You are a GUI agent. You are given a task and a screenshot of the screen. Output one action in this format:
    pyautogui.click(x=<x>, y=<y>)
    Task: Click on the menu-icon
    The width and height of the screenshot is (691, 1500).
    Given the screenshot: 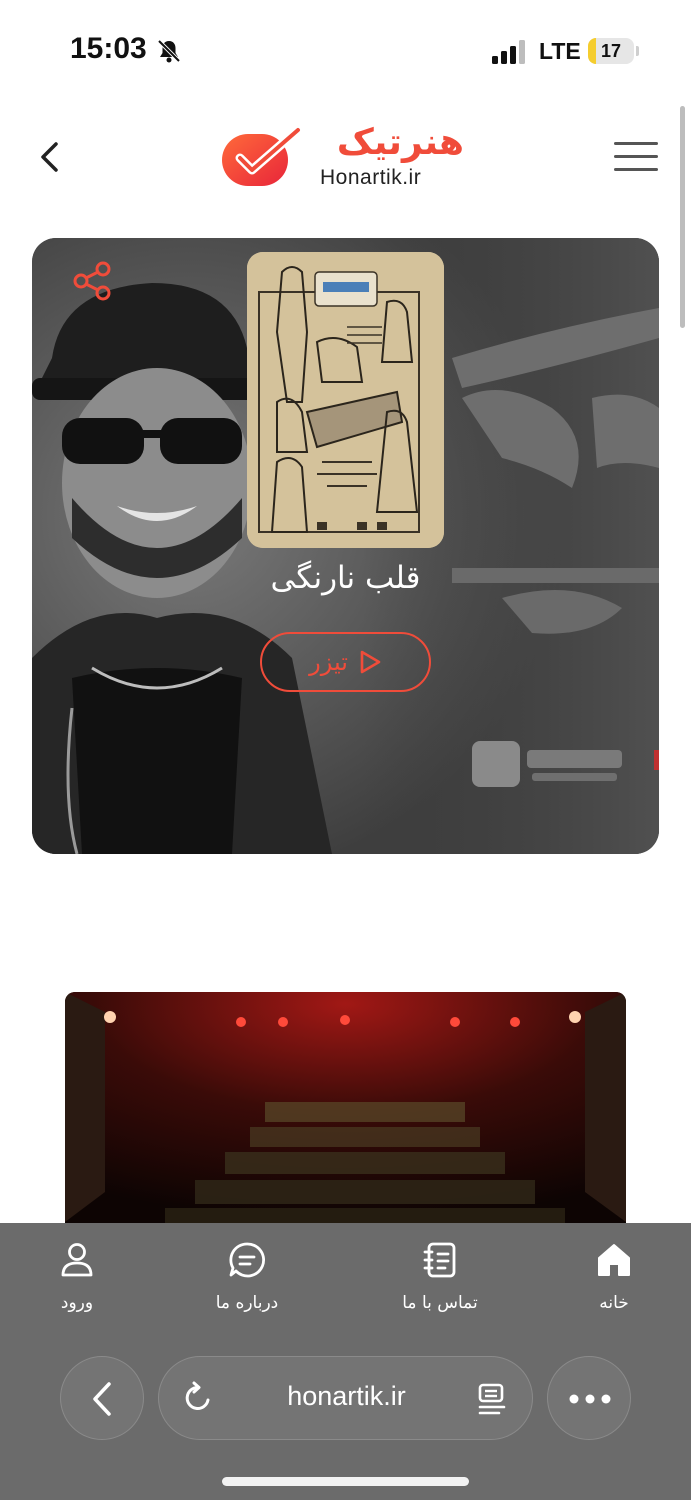 What is the action you would take?
    pyautogui.click(x=636, y=157)
    